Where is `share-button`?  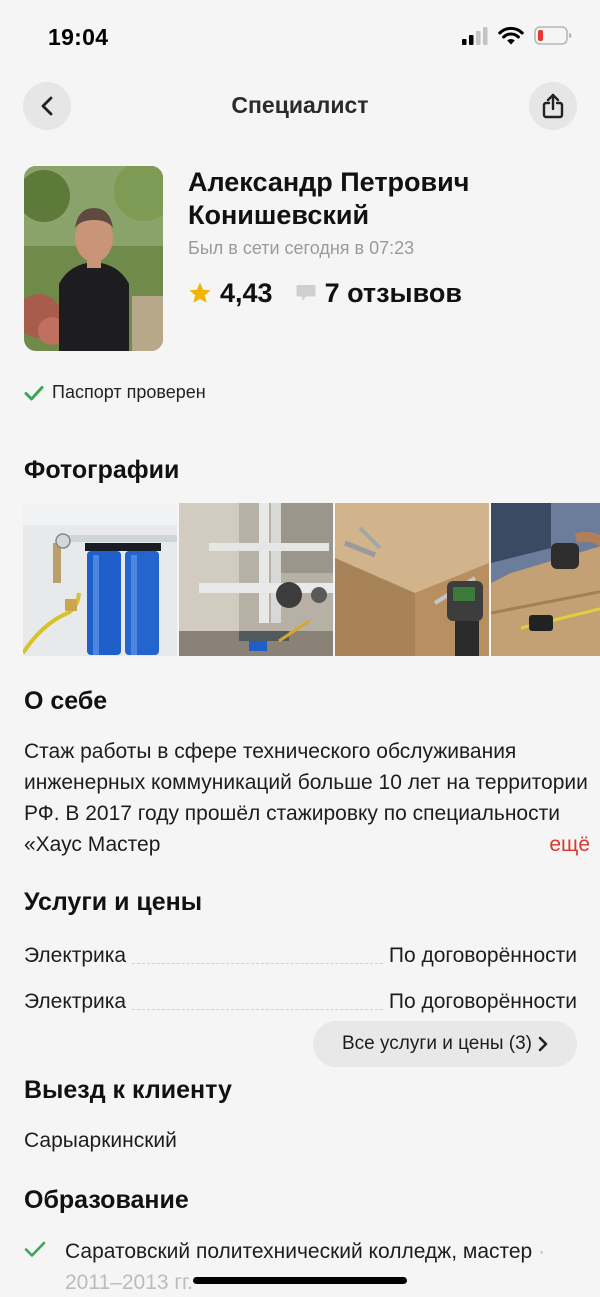
share-button is located at coordinates (553, 106).